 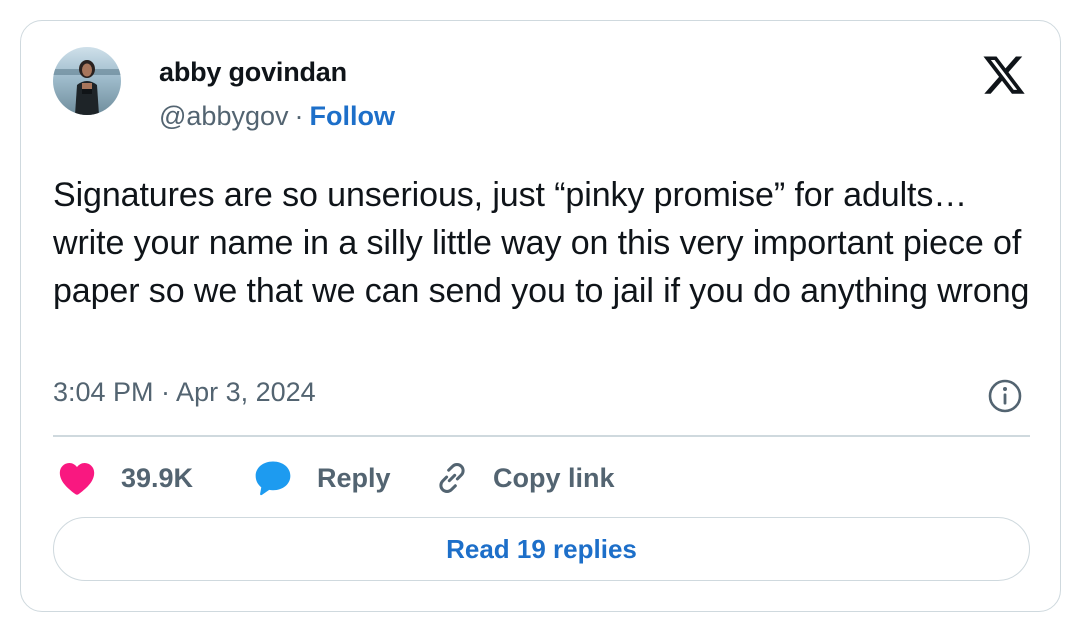 What do you see at coordinates (77, 478) in the screenshot?
I see `heart-icon` at bounding box center [77, 478].